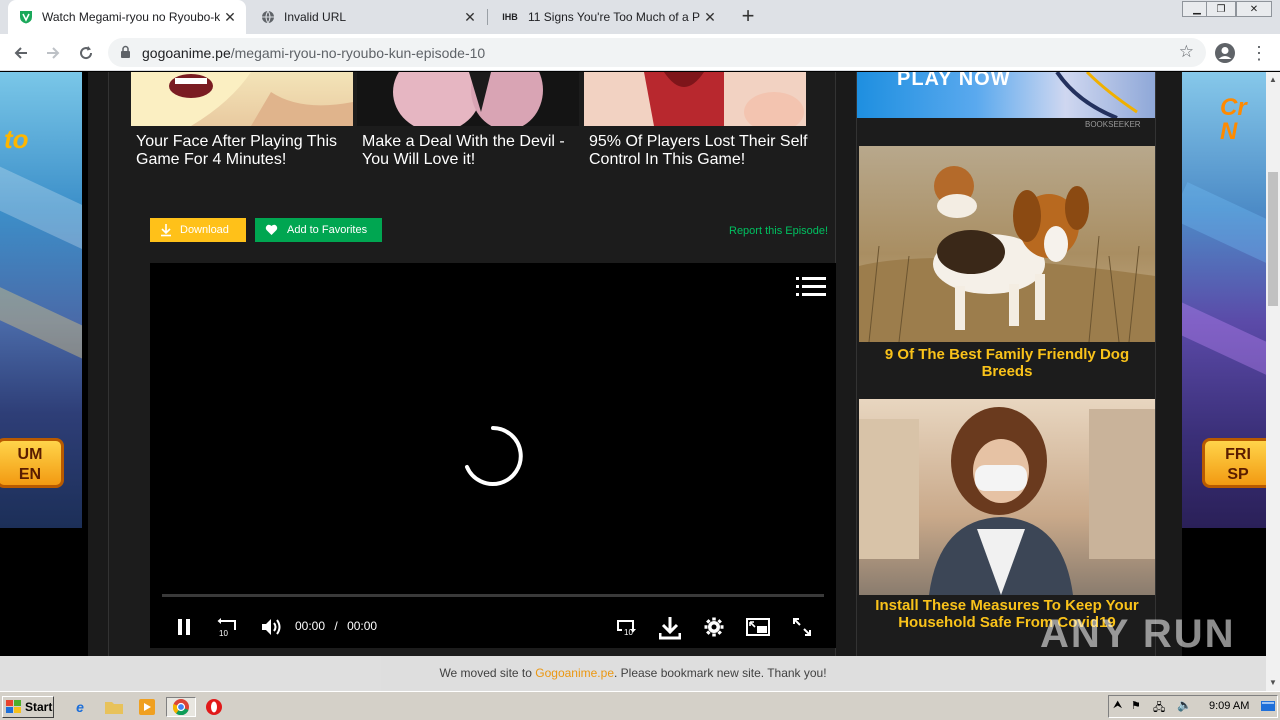 The height and width of the screenshot is (720, 1280). I want to click on internet-explorer-icon: e, so click(80, 707).